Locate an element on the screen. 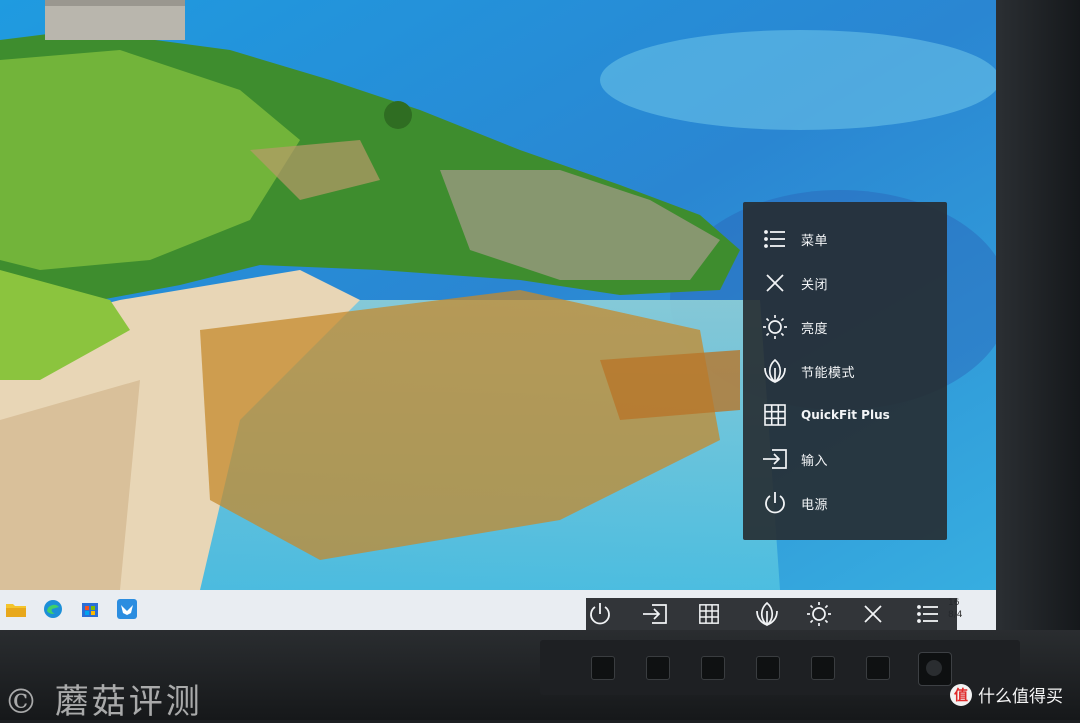 The width and height of the screenshot is (1080, 723). watermark-badge: 值 is located at coordinates (961, 694).